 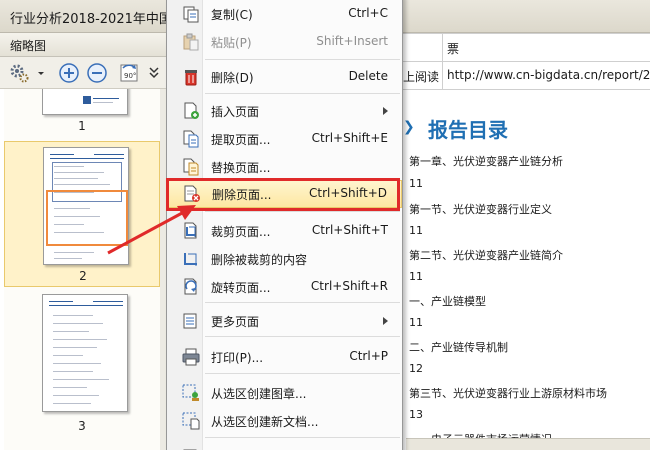 I want to click on menu-item-shortcut: Ctrl+Shift+R, so click(x=349, y=286).